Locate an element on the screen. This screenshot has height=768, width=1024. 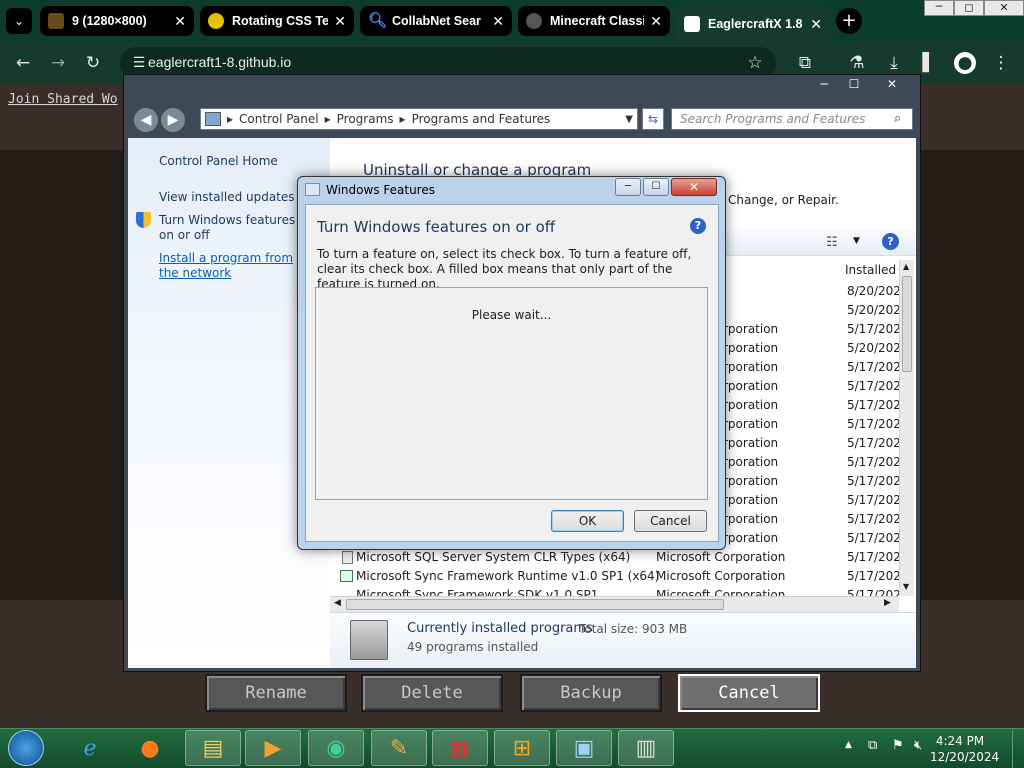
delete-button: Delete is located at coordinates (432, 693).